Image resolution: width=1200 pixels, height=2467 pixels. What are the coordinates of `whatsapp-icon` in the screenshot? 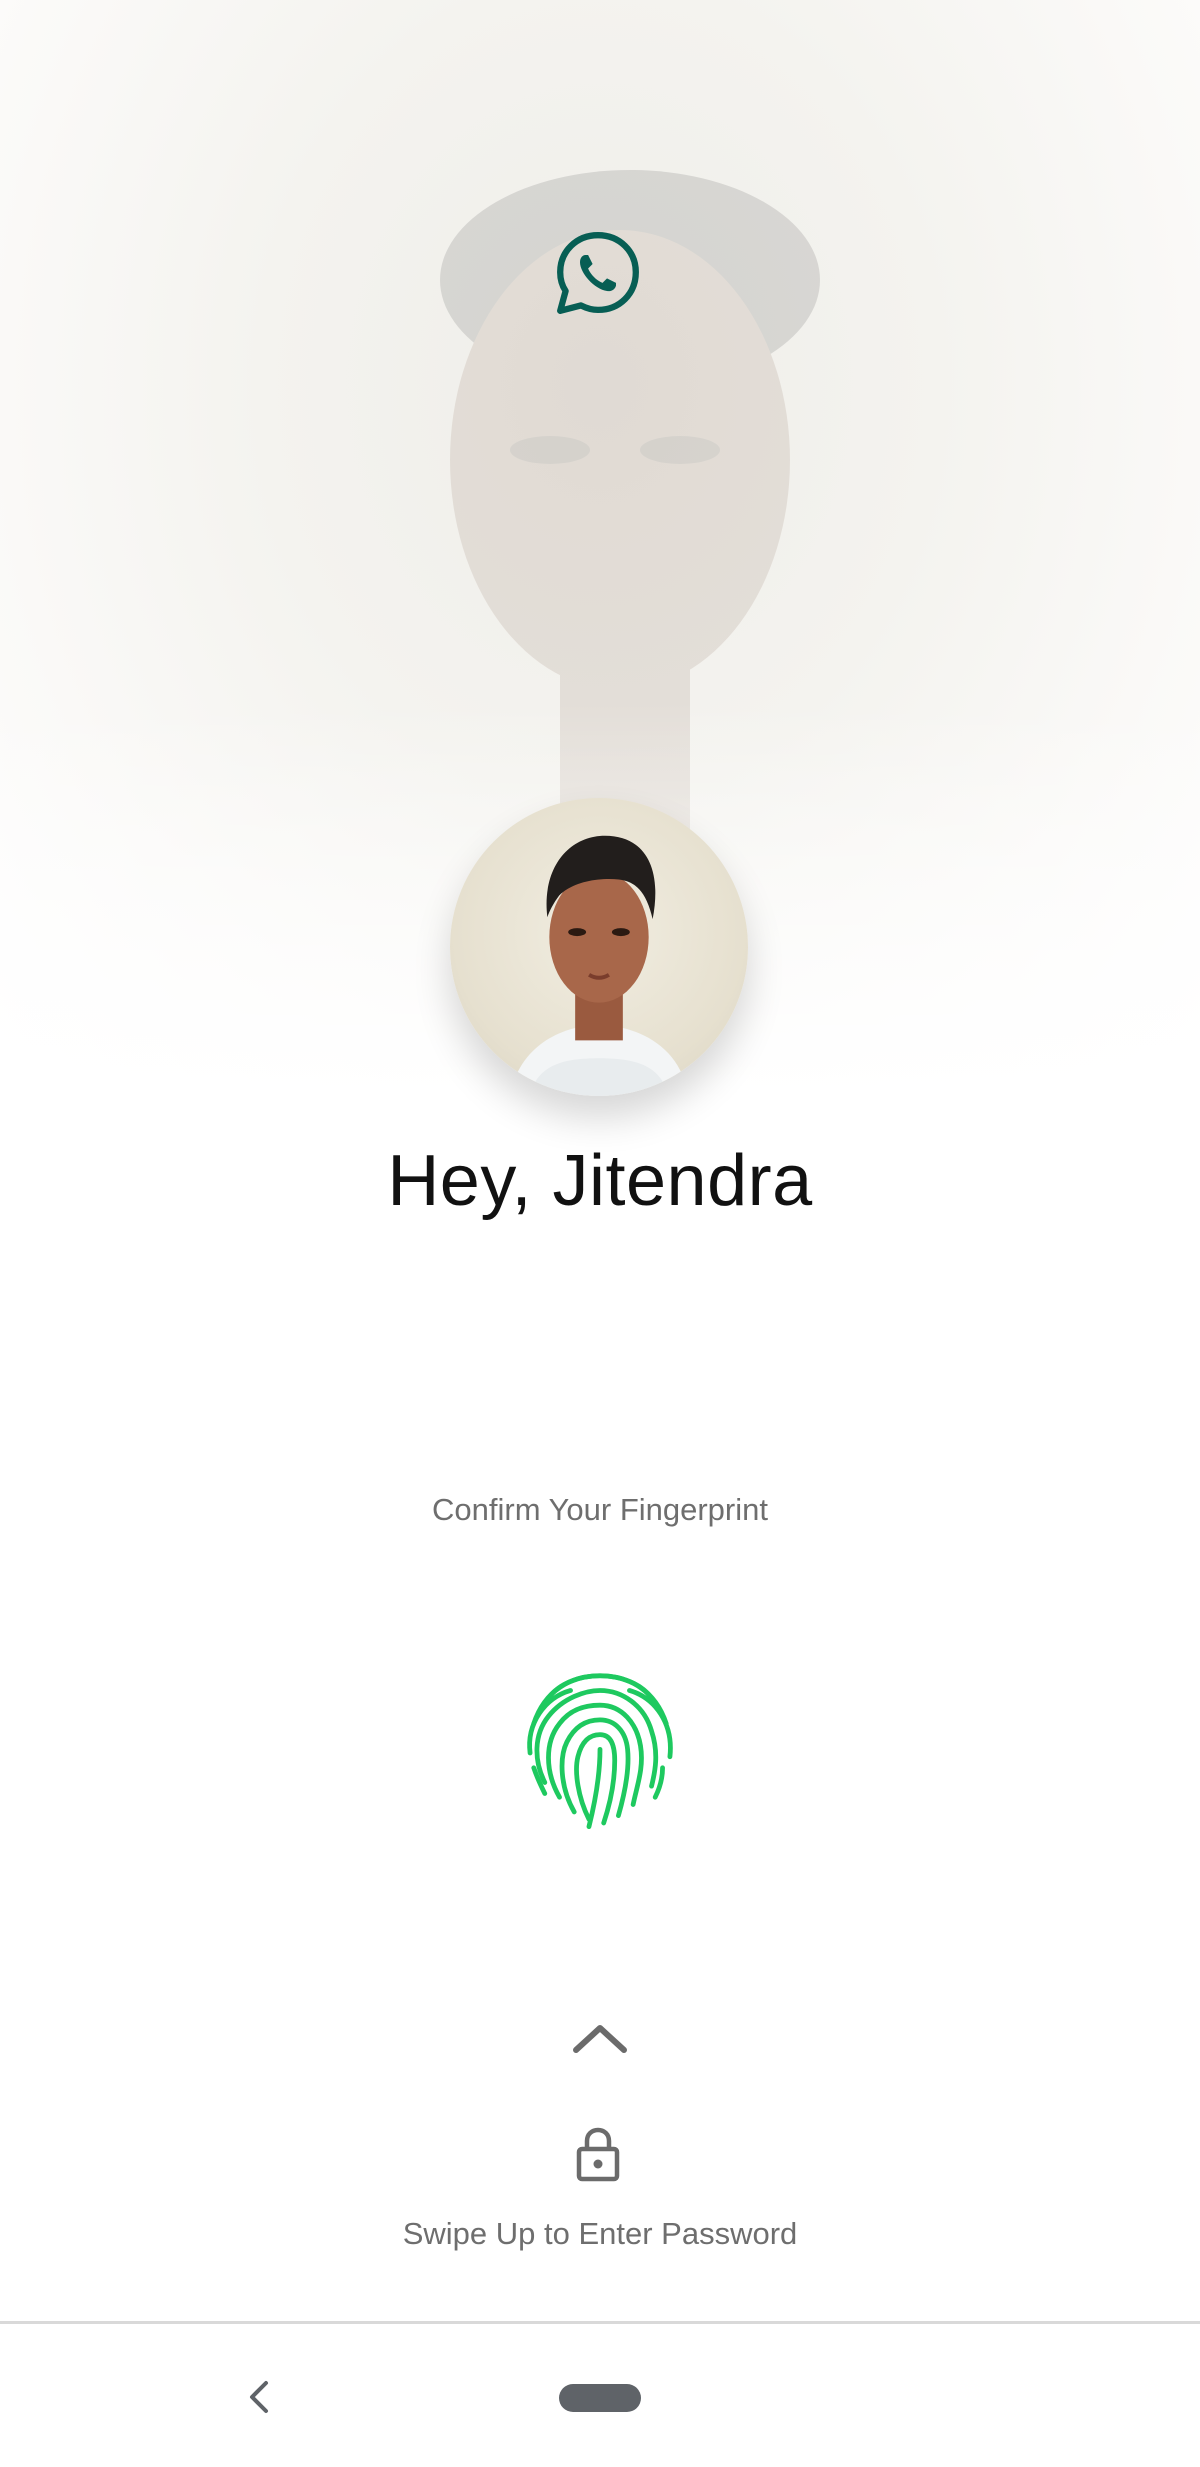 It's located at (598, 273).